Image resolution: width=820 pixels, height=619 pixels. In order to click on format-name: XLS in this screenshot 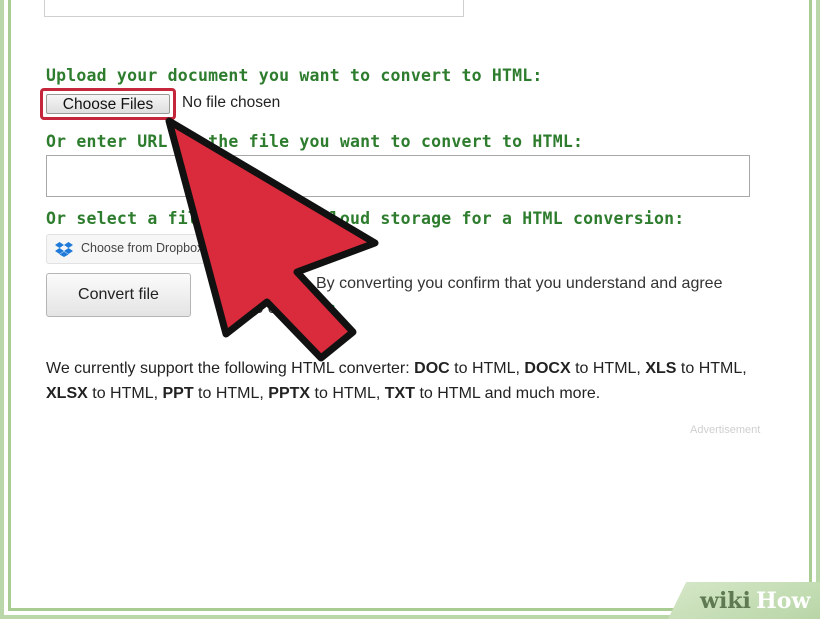, I will do `click(661, 368)`.